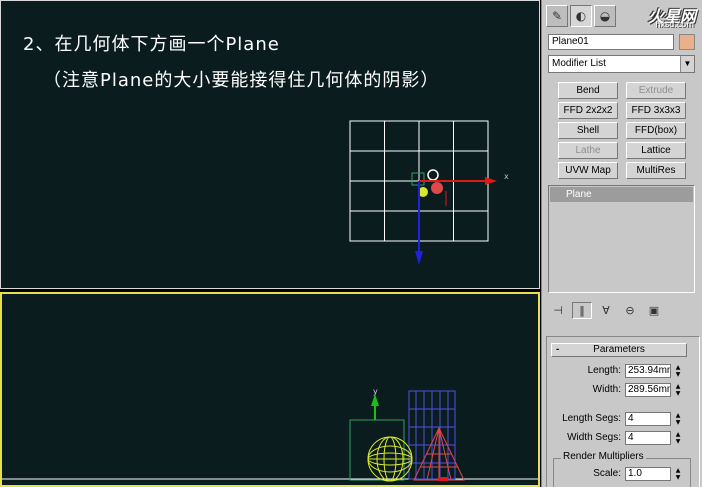 Image resolution: width=702 pixels, height=487 pixels. I want to click on length-segs-spinner-icon: ▲ ▼, so click(678, 419).